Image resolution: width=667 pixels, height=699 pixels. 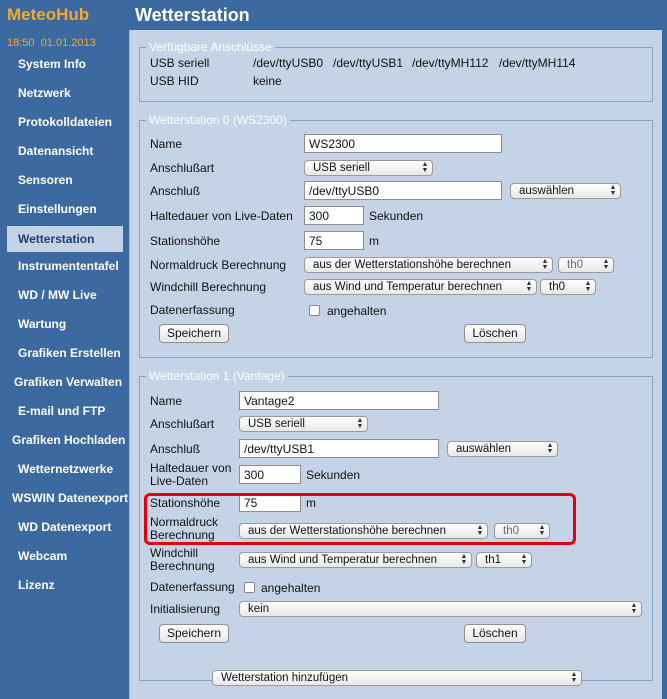 What do you see at coordinates (502, 449) in the screenshot?
I see `ws1-port-choose-select: auswählen ▲ ▼` at bounding box center [502, 449].